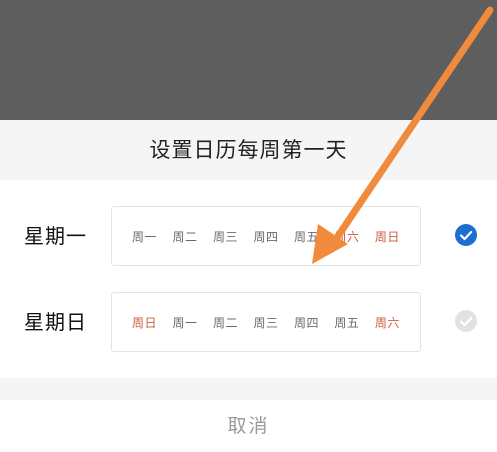 The height and width of the screenshot is (452, 497). I want to click on option-label: 星期日, so click(55, 322).